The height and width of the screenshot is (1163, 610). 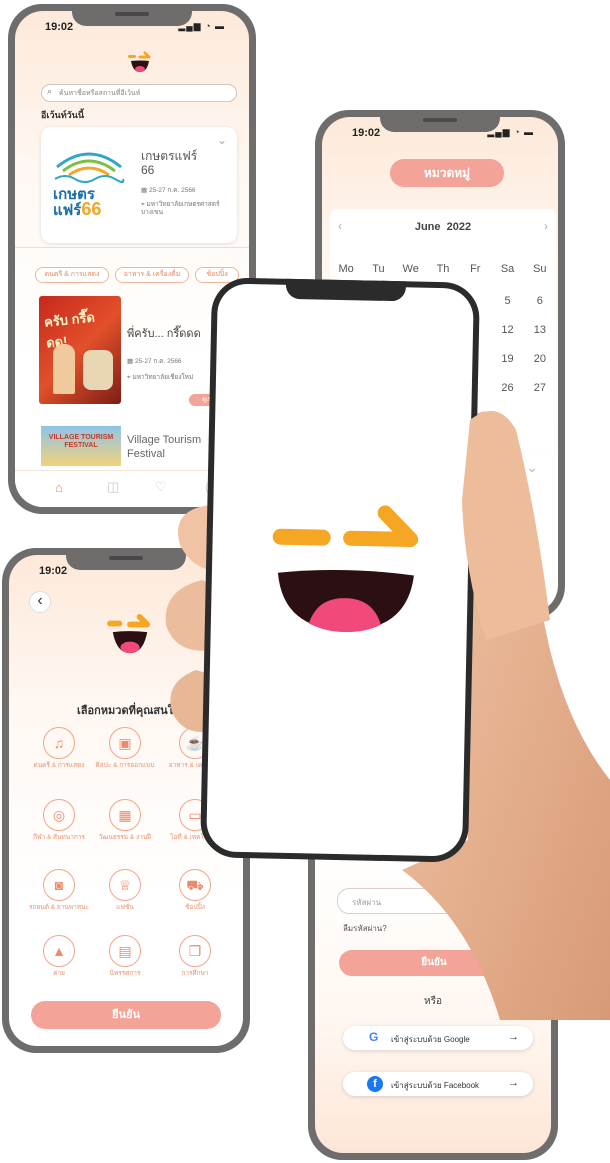 What do you see at coordinates (59, 815) in the screenshot?
I see `ball-icon: ◎` at bounding box center [59, 815].